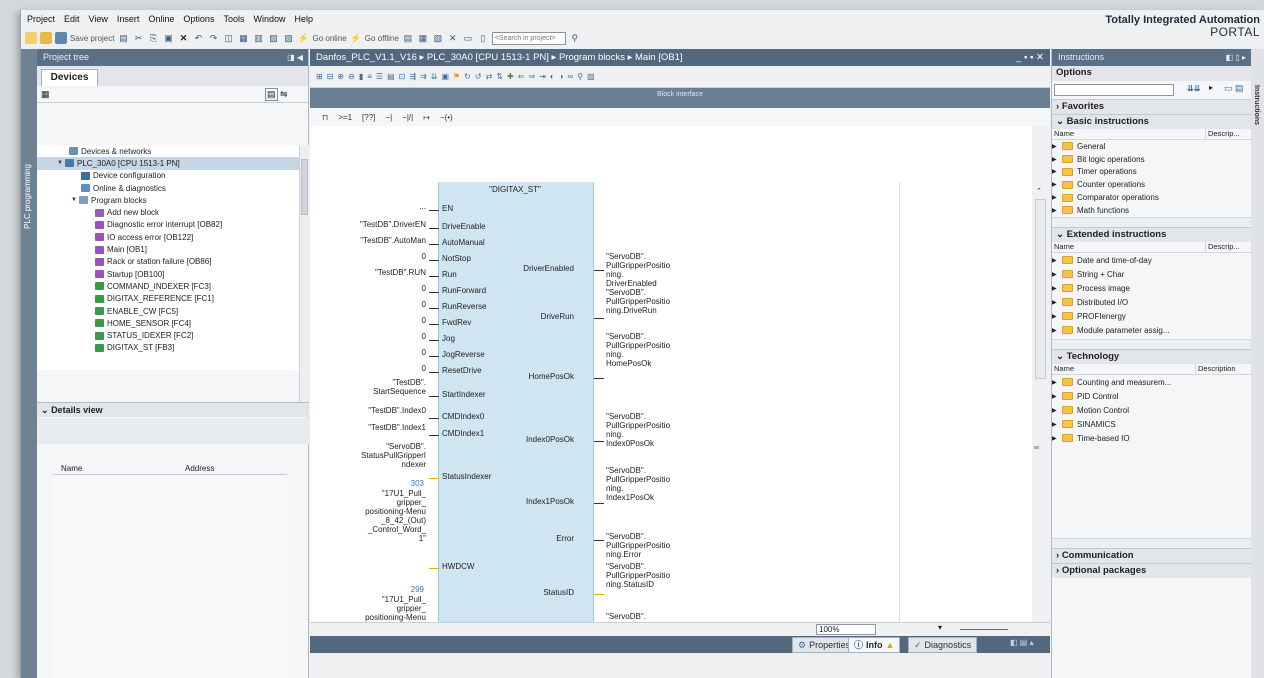  I want to click on technology-hscrollbar, so click(1151, 543).